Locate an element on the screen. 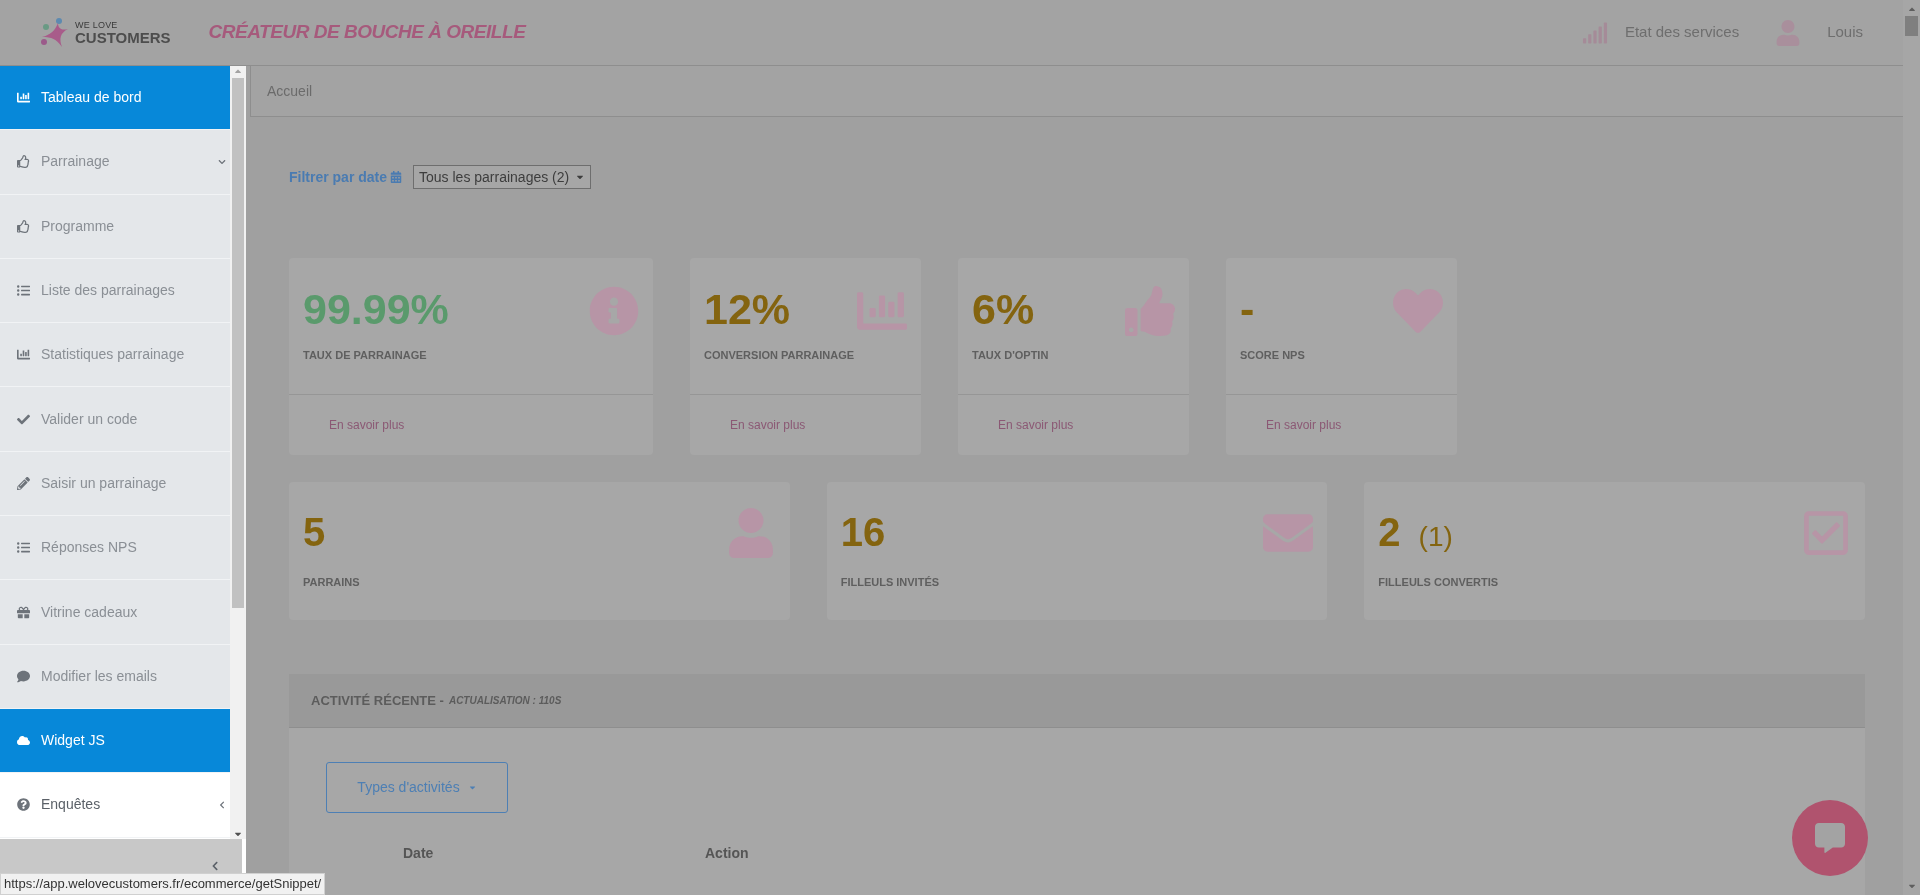 The height and width of the screenshot is (895, 1920). filter-label: Filtrer par date is located at coordinates (338, 177).